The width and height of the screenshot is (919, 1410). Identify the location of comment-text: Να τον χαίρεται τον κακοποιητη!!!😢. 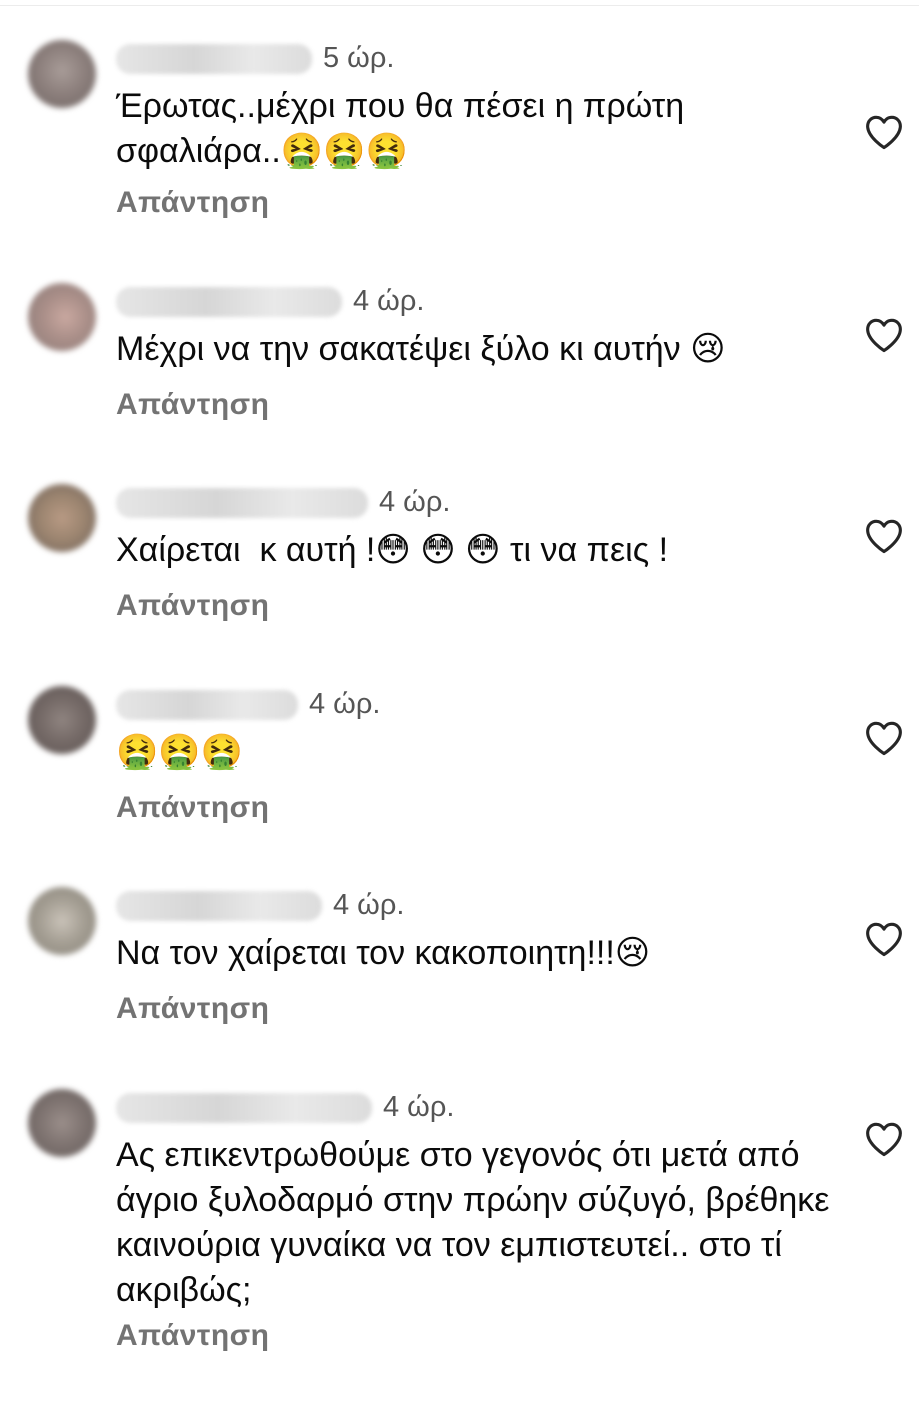
(383, 953).